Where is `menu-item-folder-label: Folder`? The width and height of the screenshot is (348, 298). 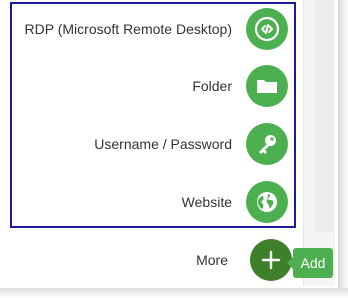 menu-item-folder-label: Folder is located at coordinates (212, 86).